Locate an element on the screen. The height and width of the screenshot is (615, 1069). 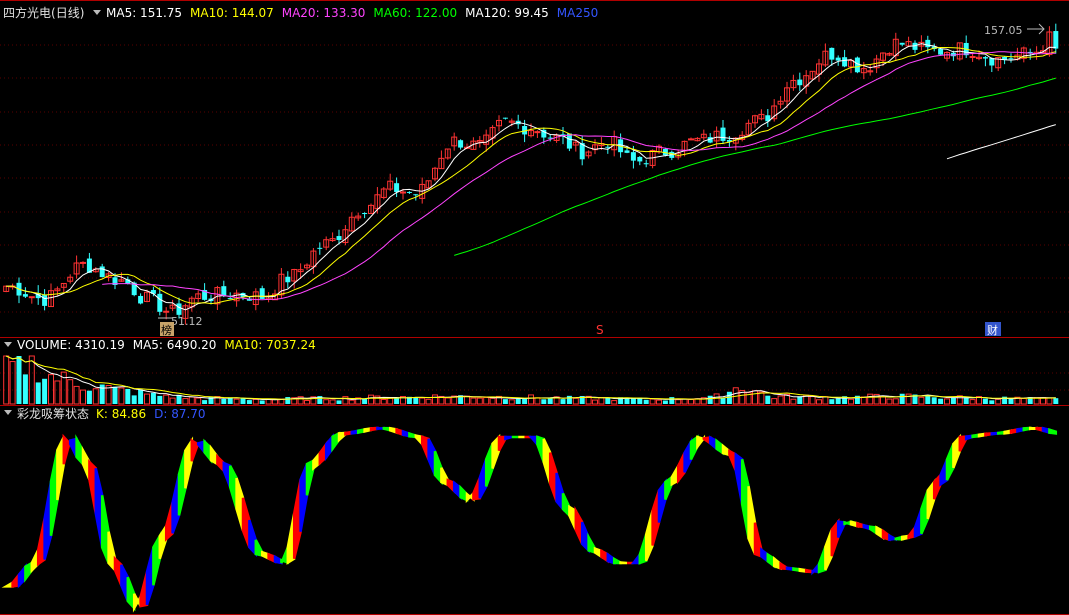
high-arrow-icon is located at coordinates (1036, 29).